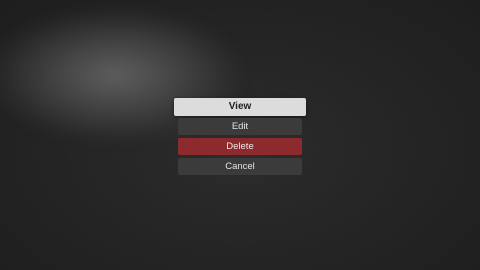 The image size is (480, 270). Describe the element at coordinates (240, 146) in the screenshot. I see `delete-button: Delete` at that location.